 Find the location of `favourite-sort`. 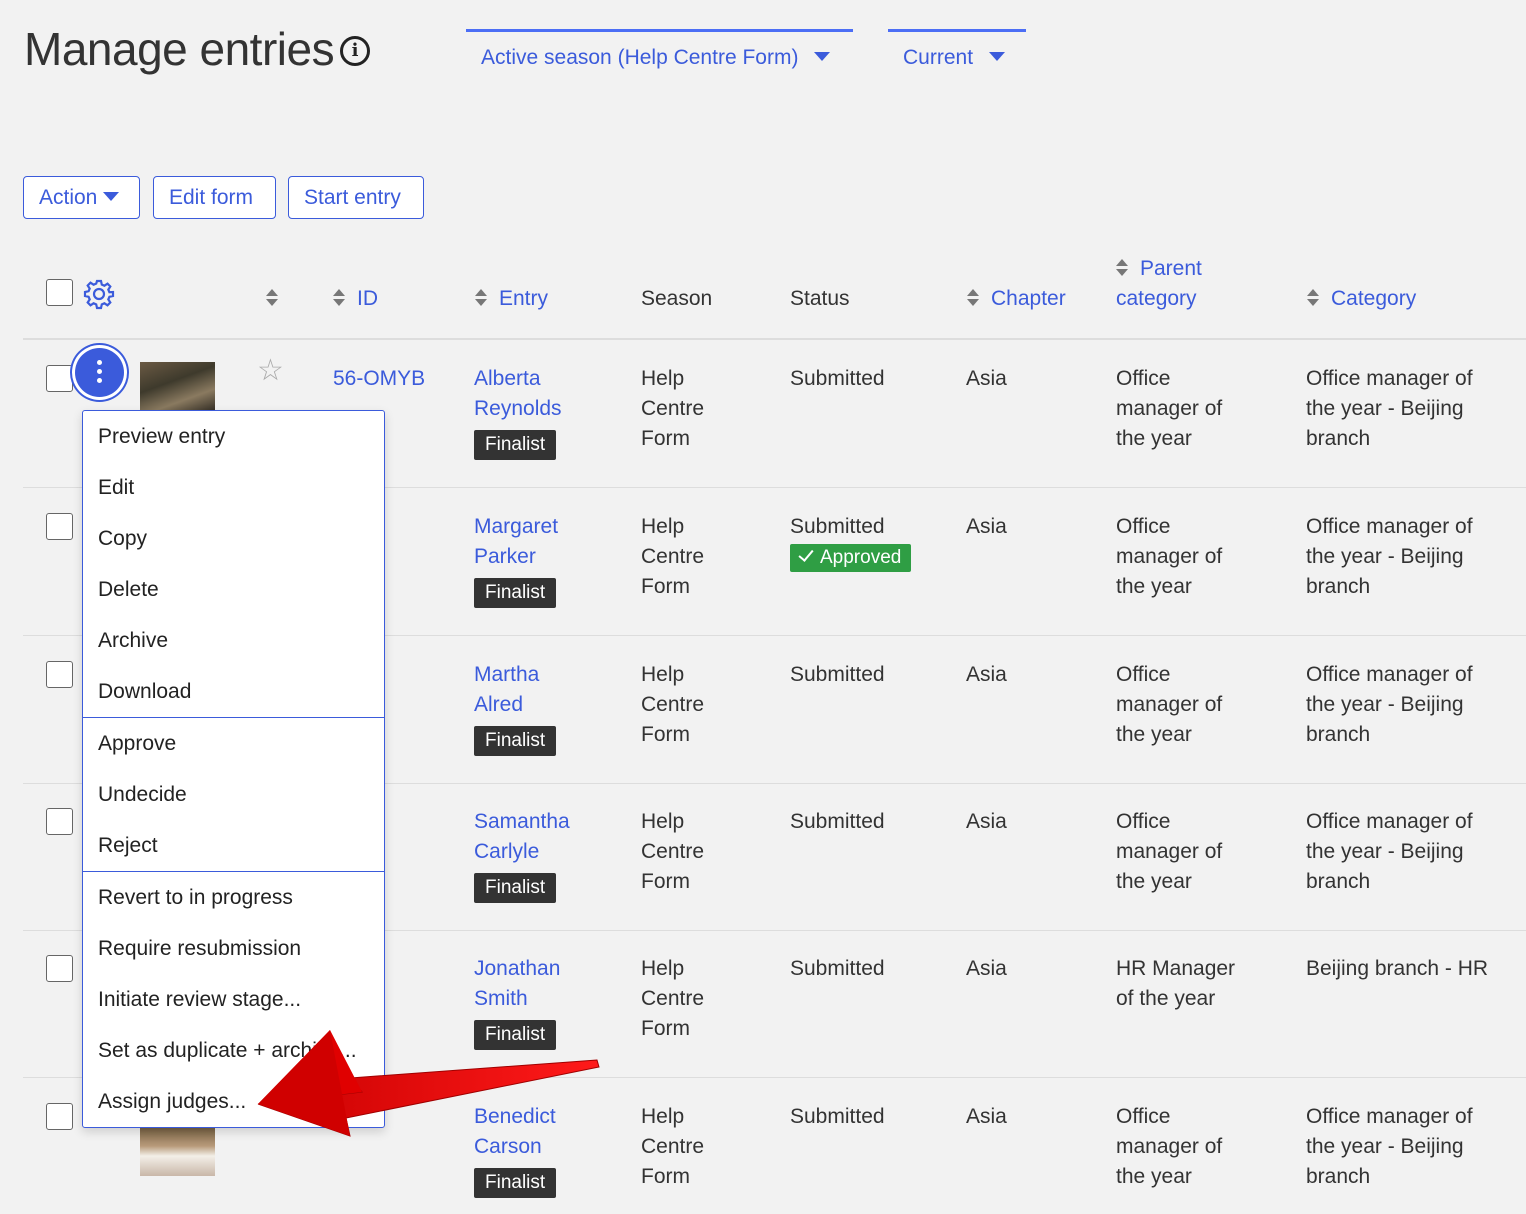

favourite-sort is located at coordinates (278, 299).